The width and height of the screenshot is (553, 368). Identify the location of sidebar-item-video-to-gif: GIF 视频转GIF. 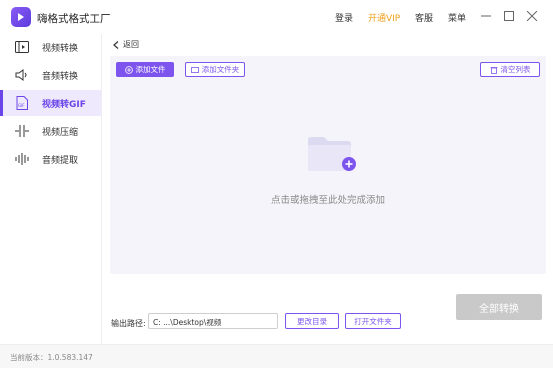
(50, 103).